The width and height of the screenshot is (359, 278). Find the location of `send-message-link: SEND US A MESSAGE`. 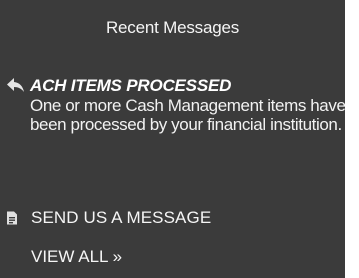

send-message-link: SEND US A MESSAGE is located at coordinates (108, 218).